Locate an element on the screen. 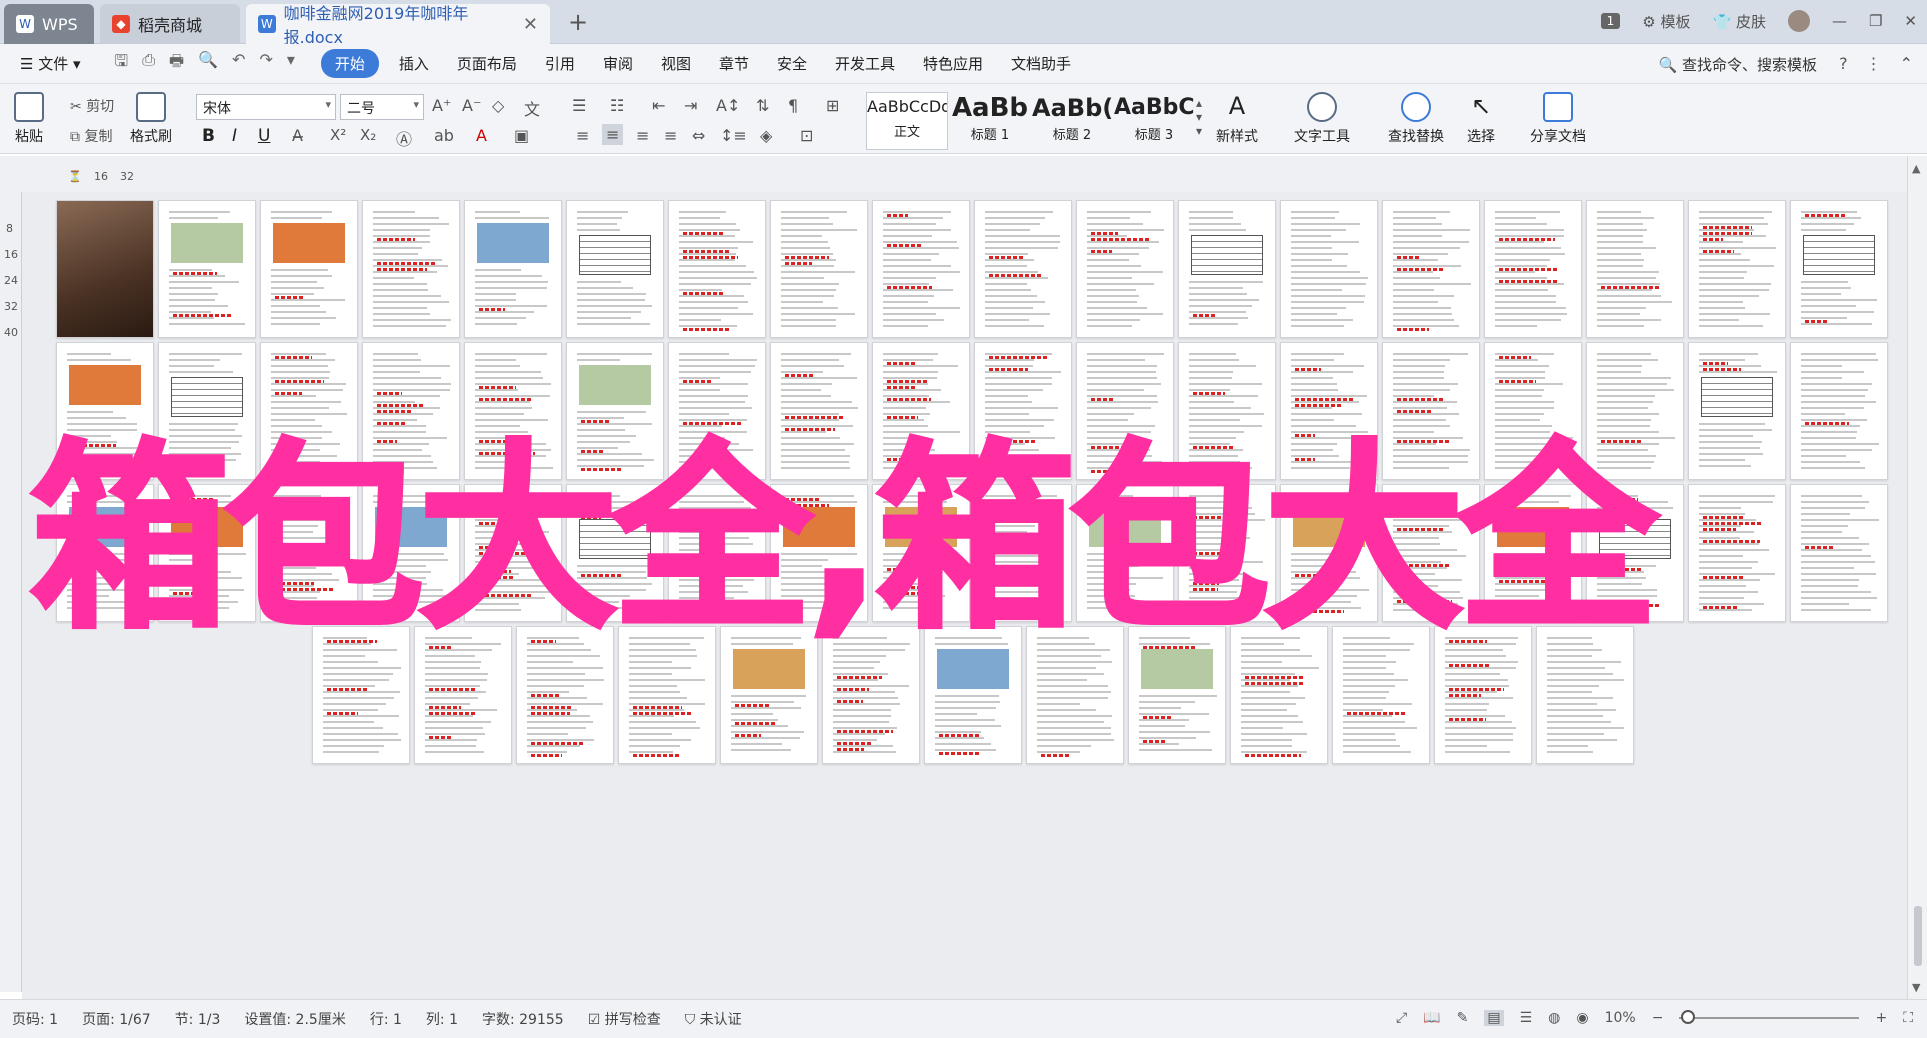 This screenshot has width=1927, height=1038. style-heading-3: AaBbC 标题 3 is located at coordinates (1154, 121).